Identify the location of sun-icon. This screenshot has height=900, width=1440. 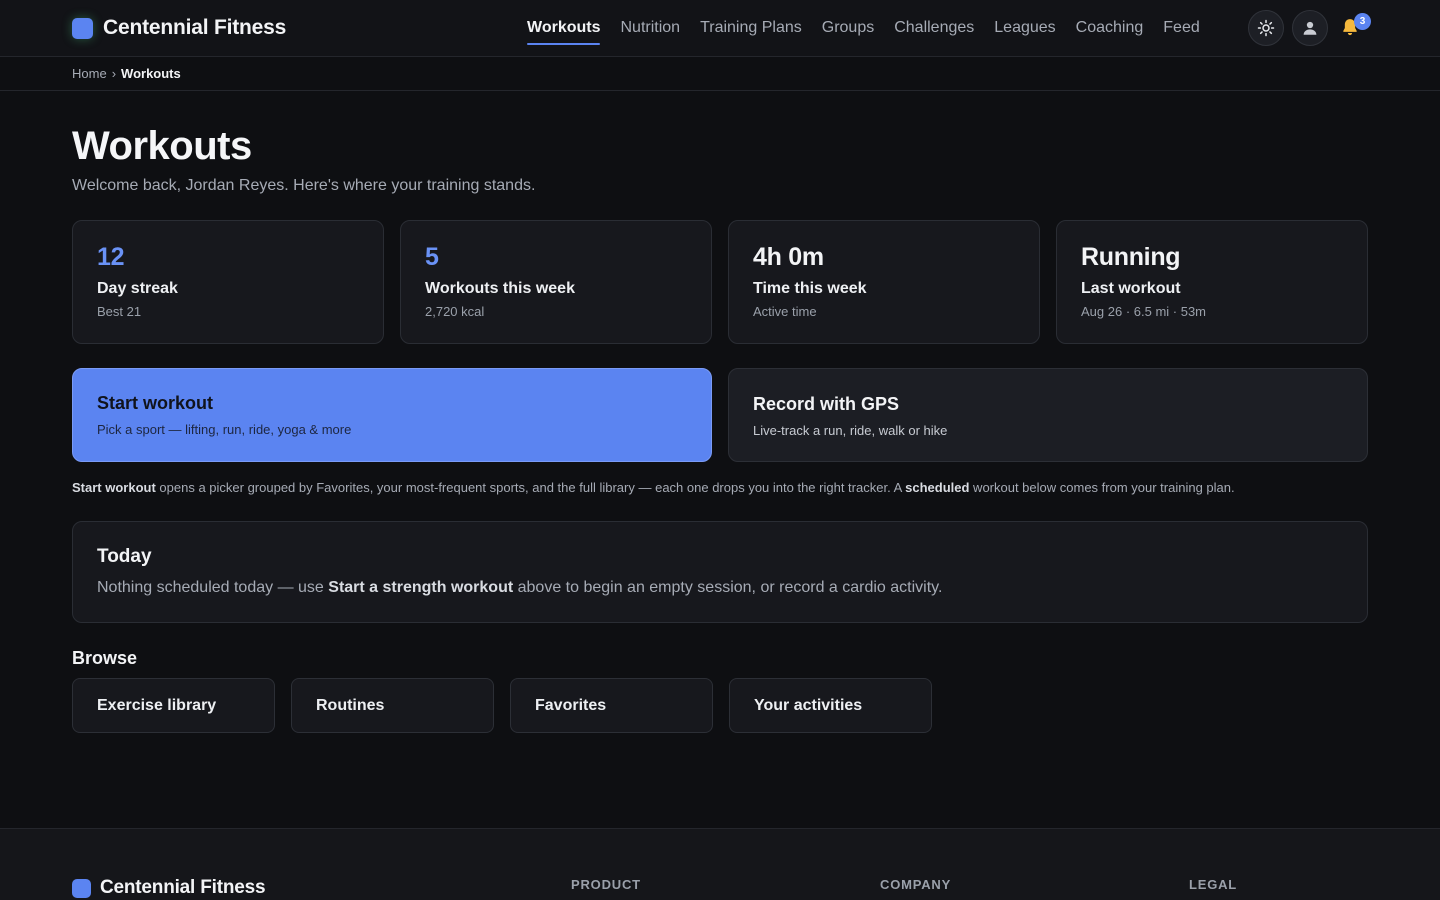
(1266, 28).